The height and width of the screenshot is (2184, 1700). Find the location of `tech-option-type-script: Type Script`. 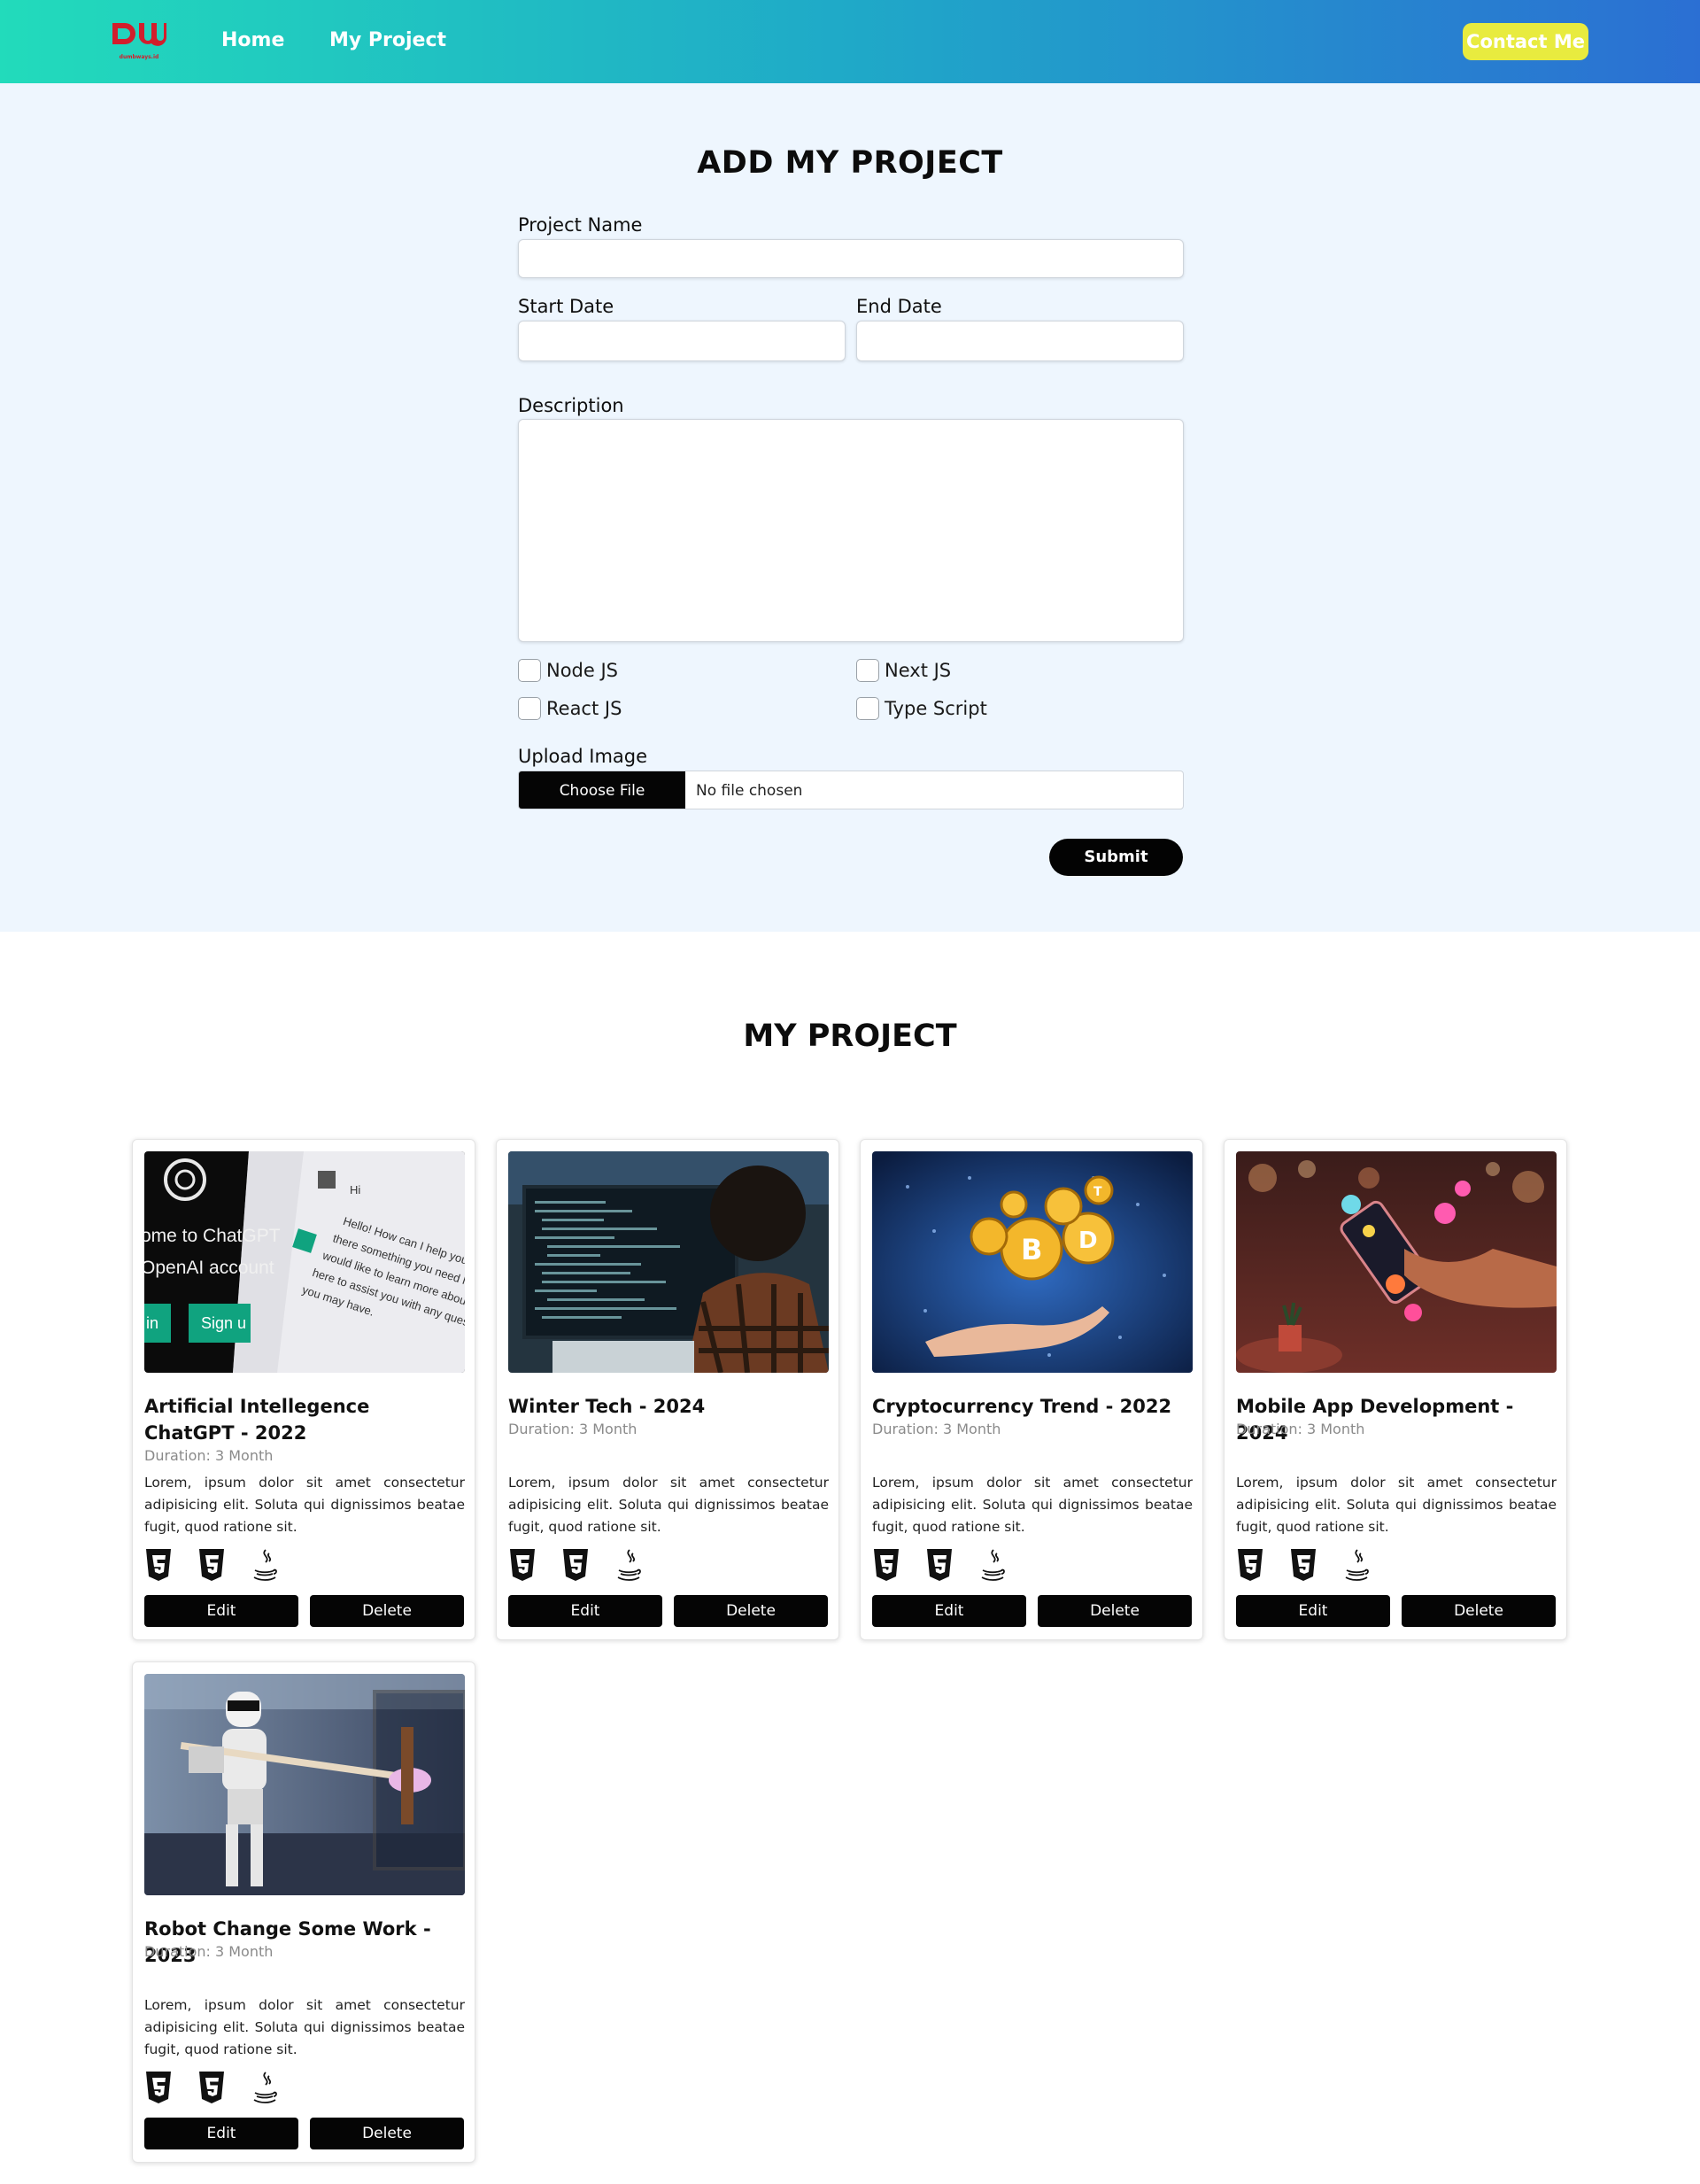

tech-option-type-script: Type Script is located at coordinates (921, 708).